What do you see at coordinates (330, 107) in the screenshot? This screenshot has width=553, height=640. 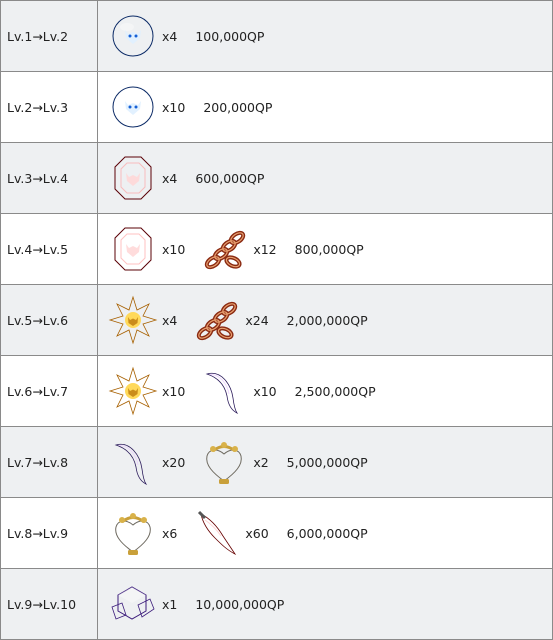 I see `materials-line: x10 200,000QP` at bounding box center [330, 107].